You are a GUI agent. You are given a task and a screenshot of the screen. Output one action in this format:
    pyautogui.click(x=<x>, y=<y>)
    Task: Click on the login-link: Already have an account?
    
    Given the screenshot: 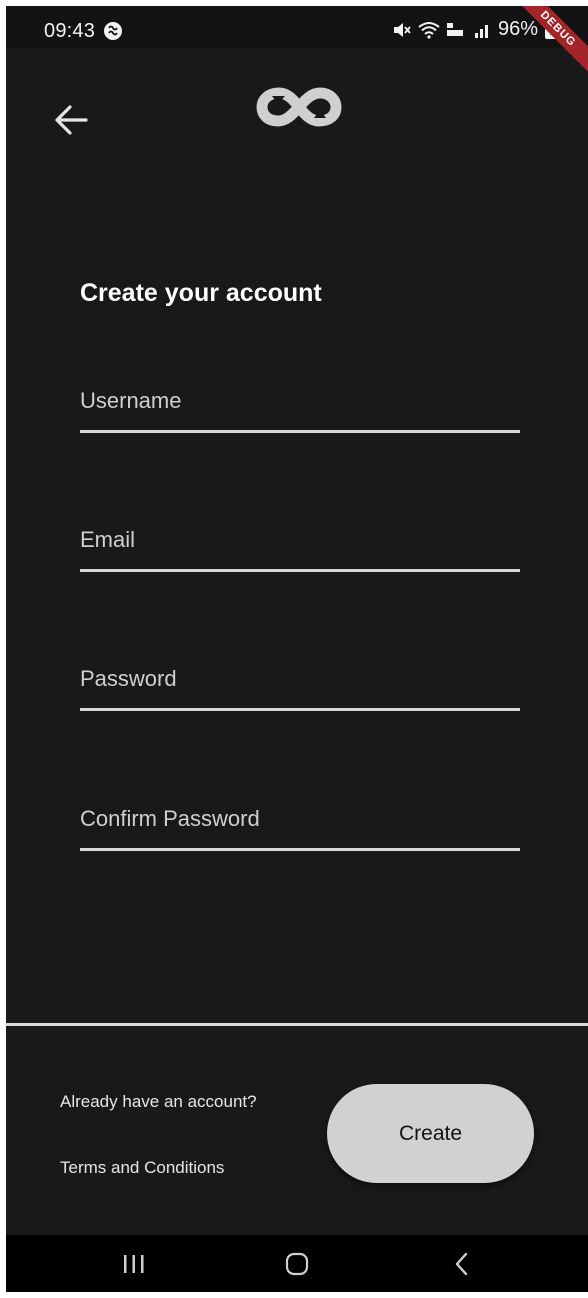 What is the action you would take?
    pyautogui.click(x=158, y=1102)
    